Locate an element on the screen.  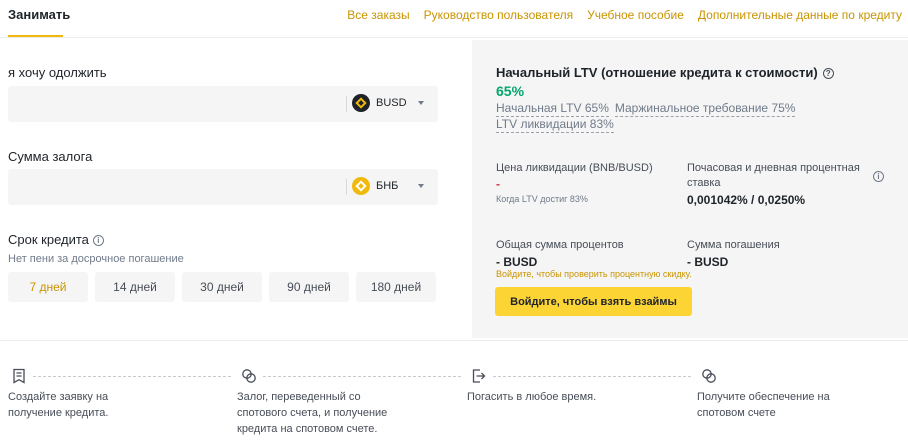
ltv-value: 65% is located at coordinates (510, 91).